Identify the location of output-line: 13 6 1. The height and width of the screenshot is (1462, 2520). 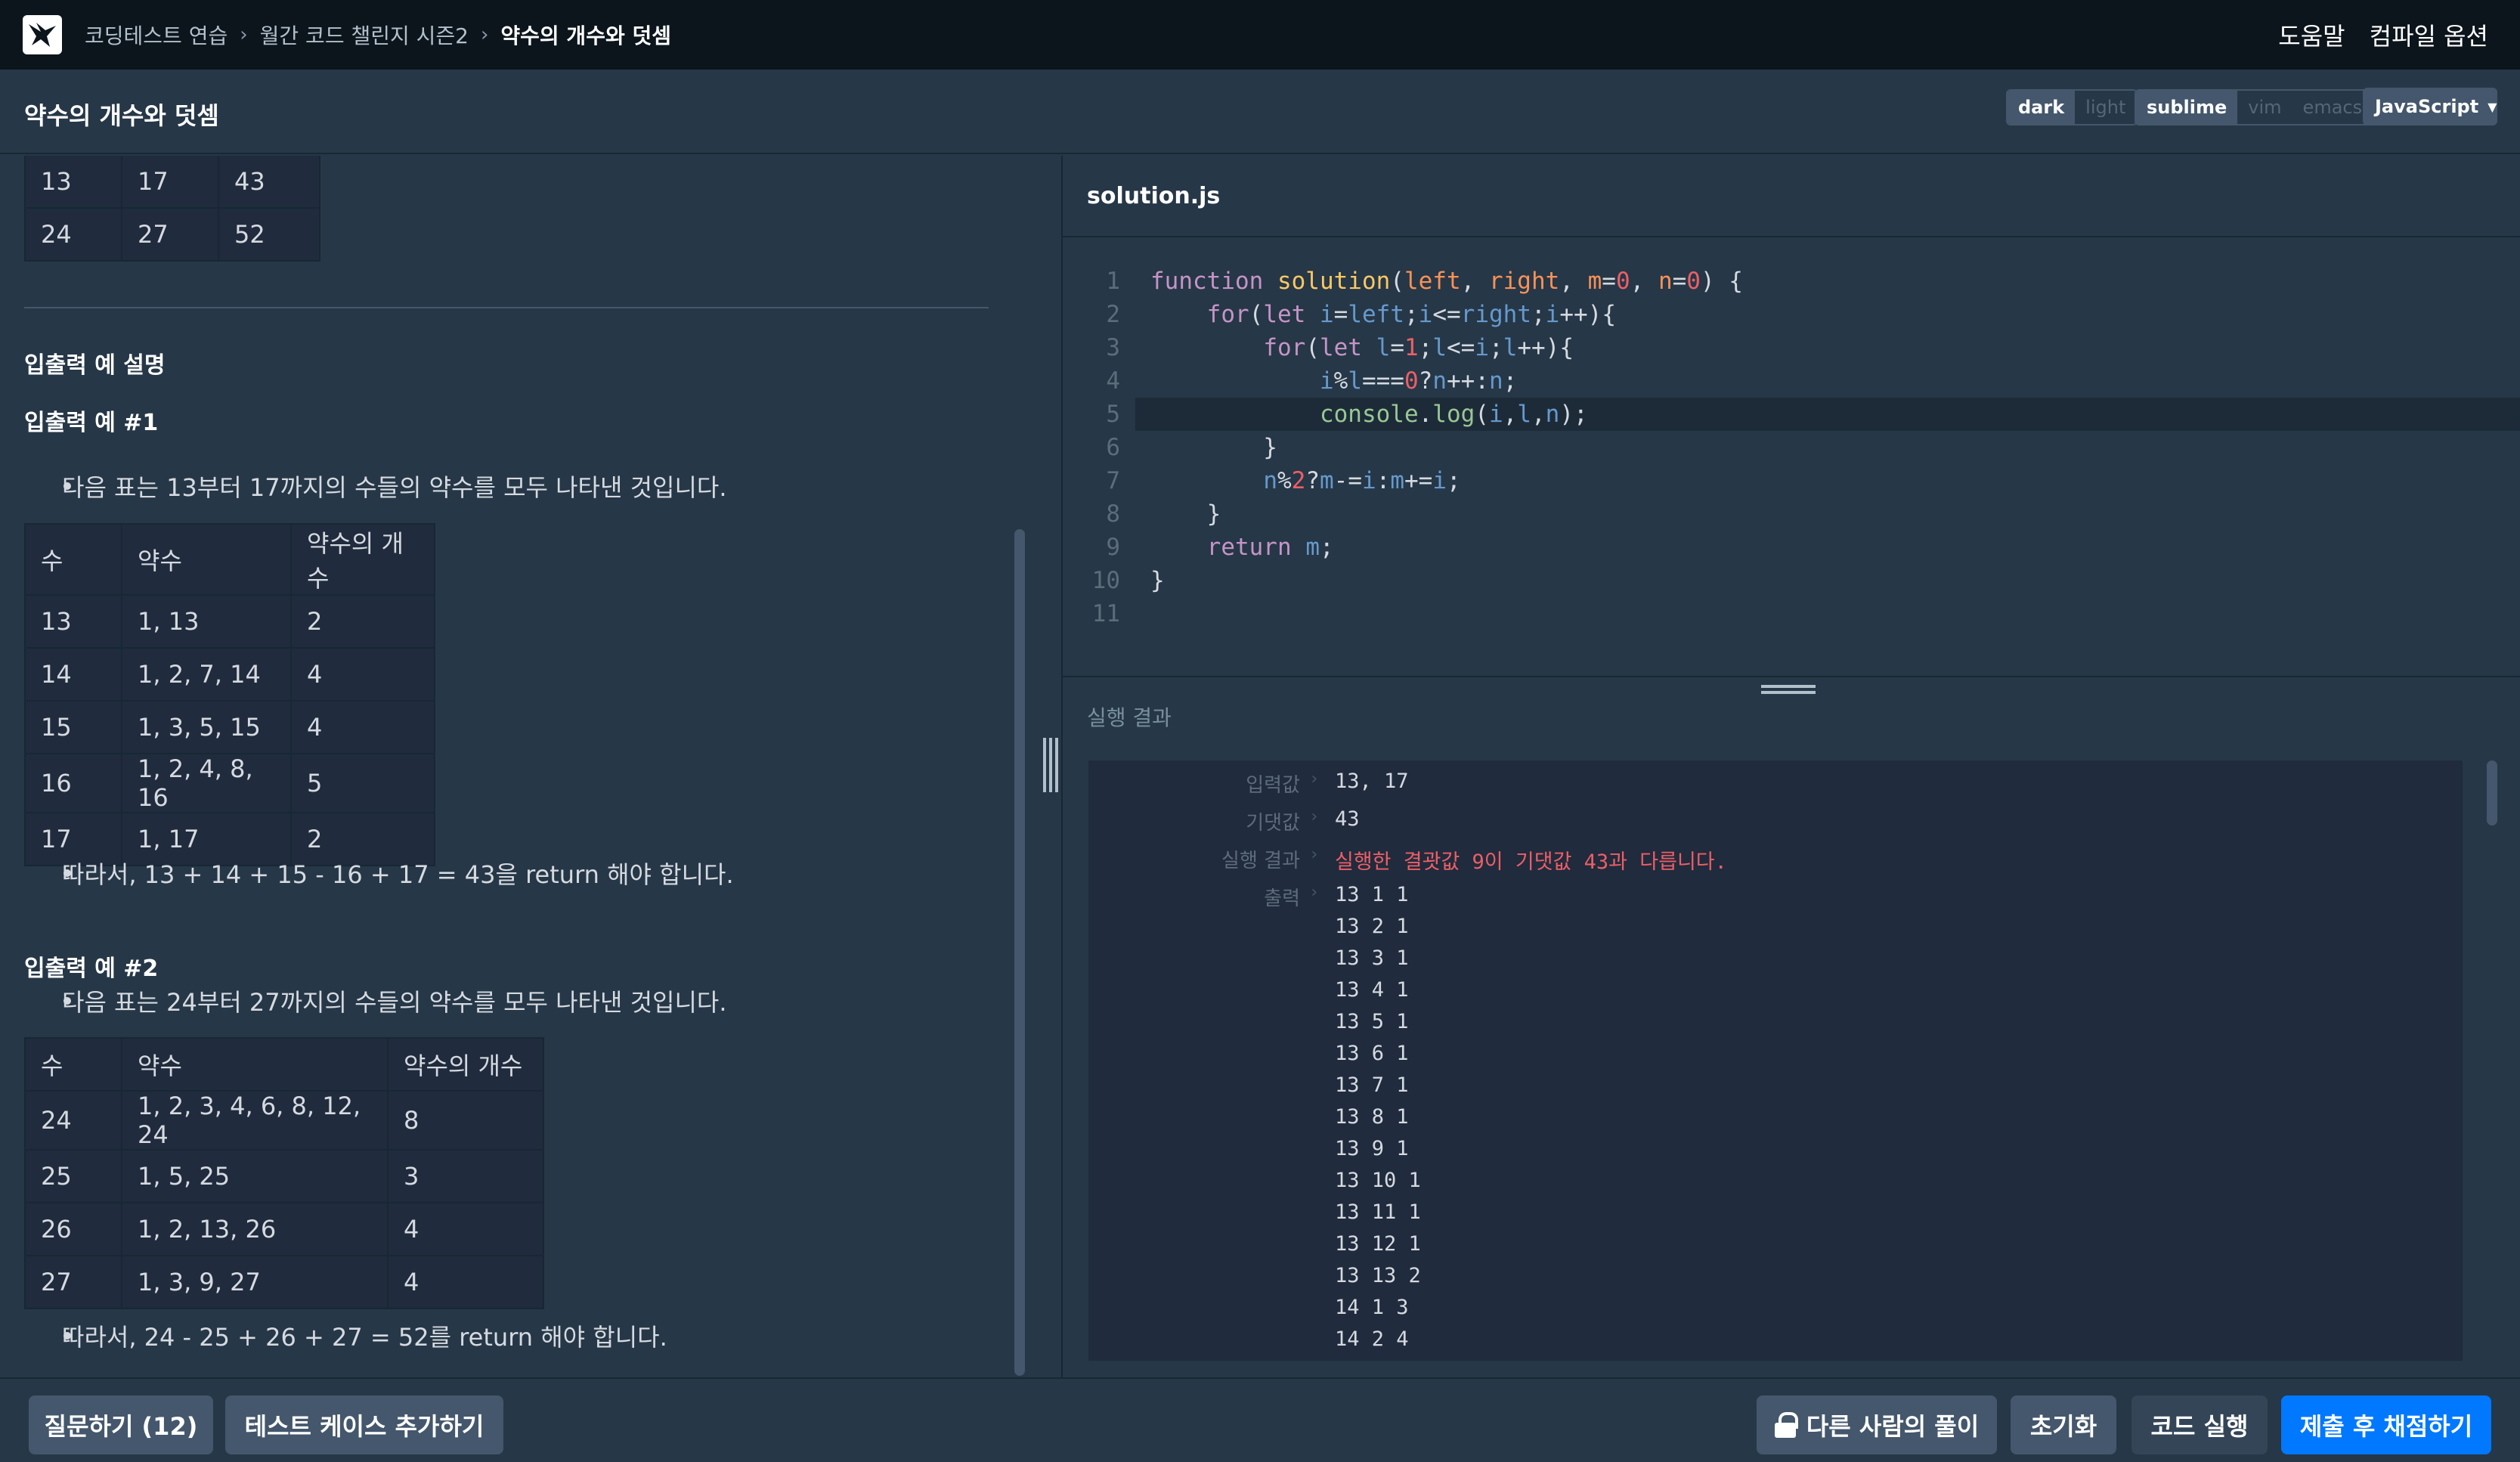
(1372, 1053).